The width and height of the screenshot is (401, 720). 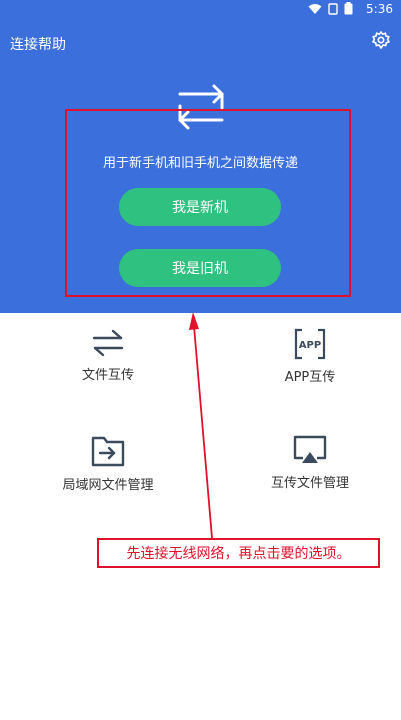 What do you see at coordinates (310, 377) in the screenshot?
I see `feature-label: APP互传` at bounding box center [310, 377].